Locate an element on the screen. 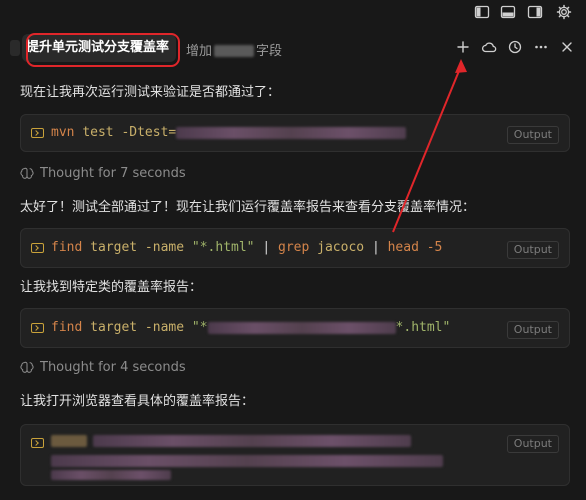 This screenshot has height=500, width=586. panel-bottom-icon is located at coordinates (508, 12).